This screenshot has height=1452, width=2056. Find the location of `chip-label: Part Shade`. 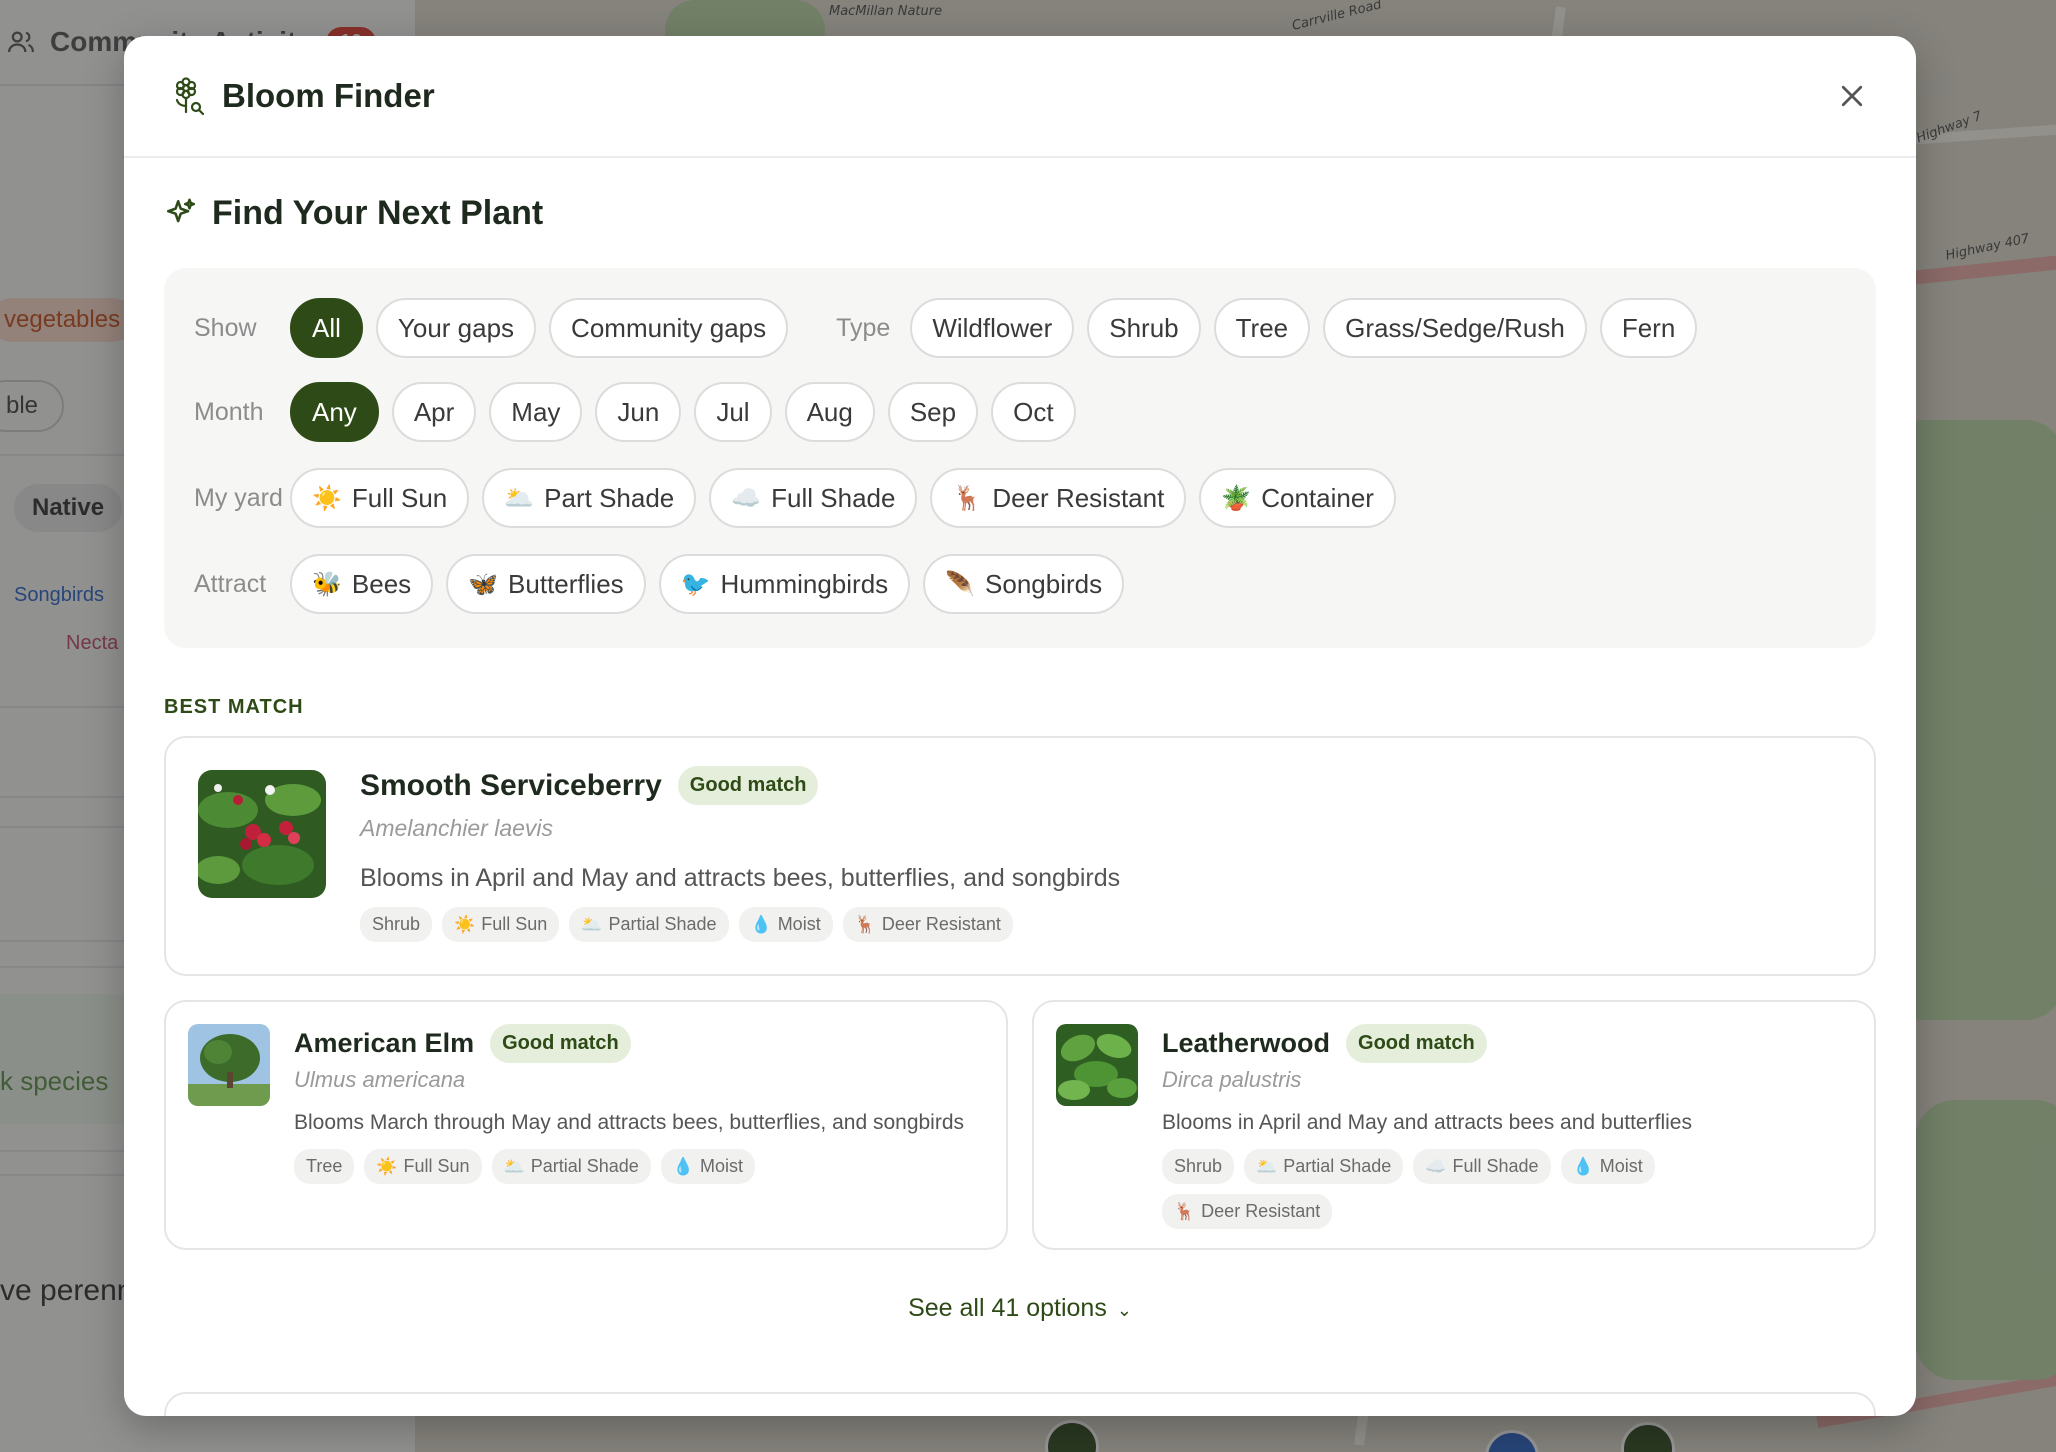

chip-label: Part Shade is located at coordinates (609, 497).